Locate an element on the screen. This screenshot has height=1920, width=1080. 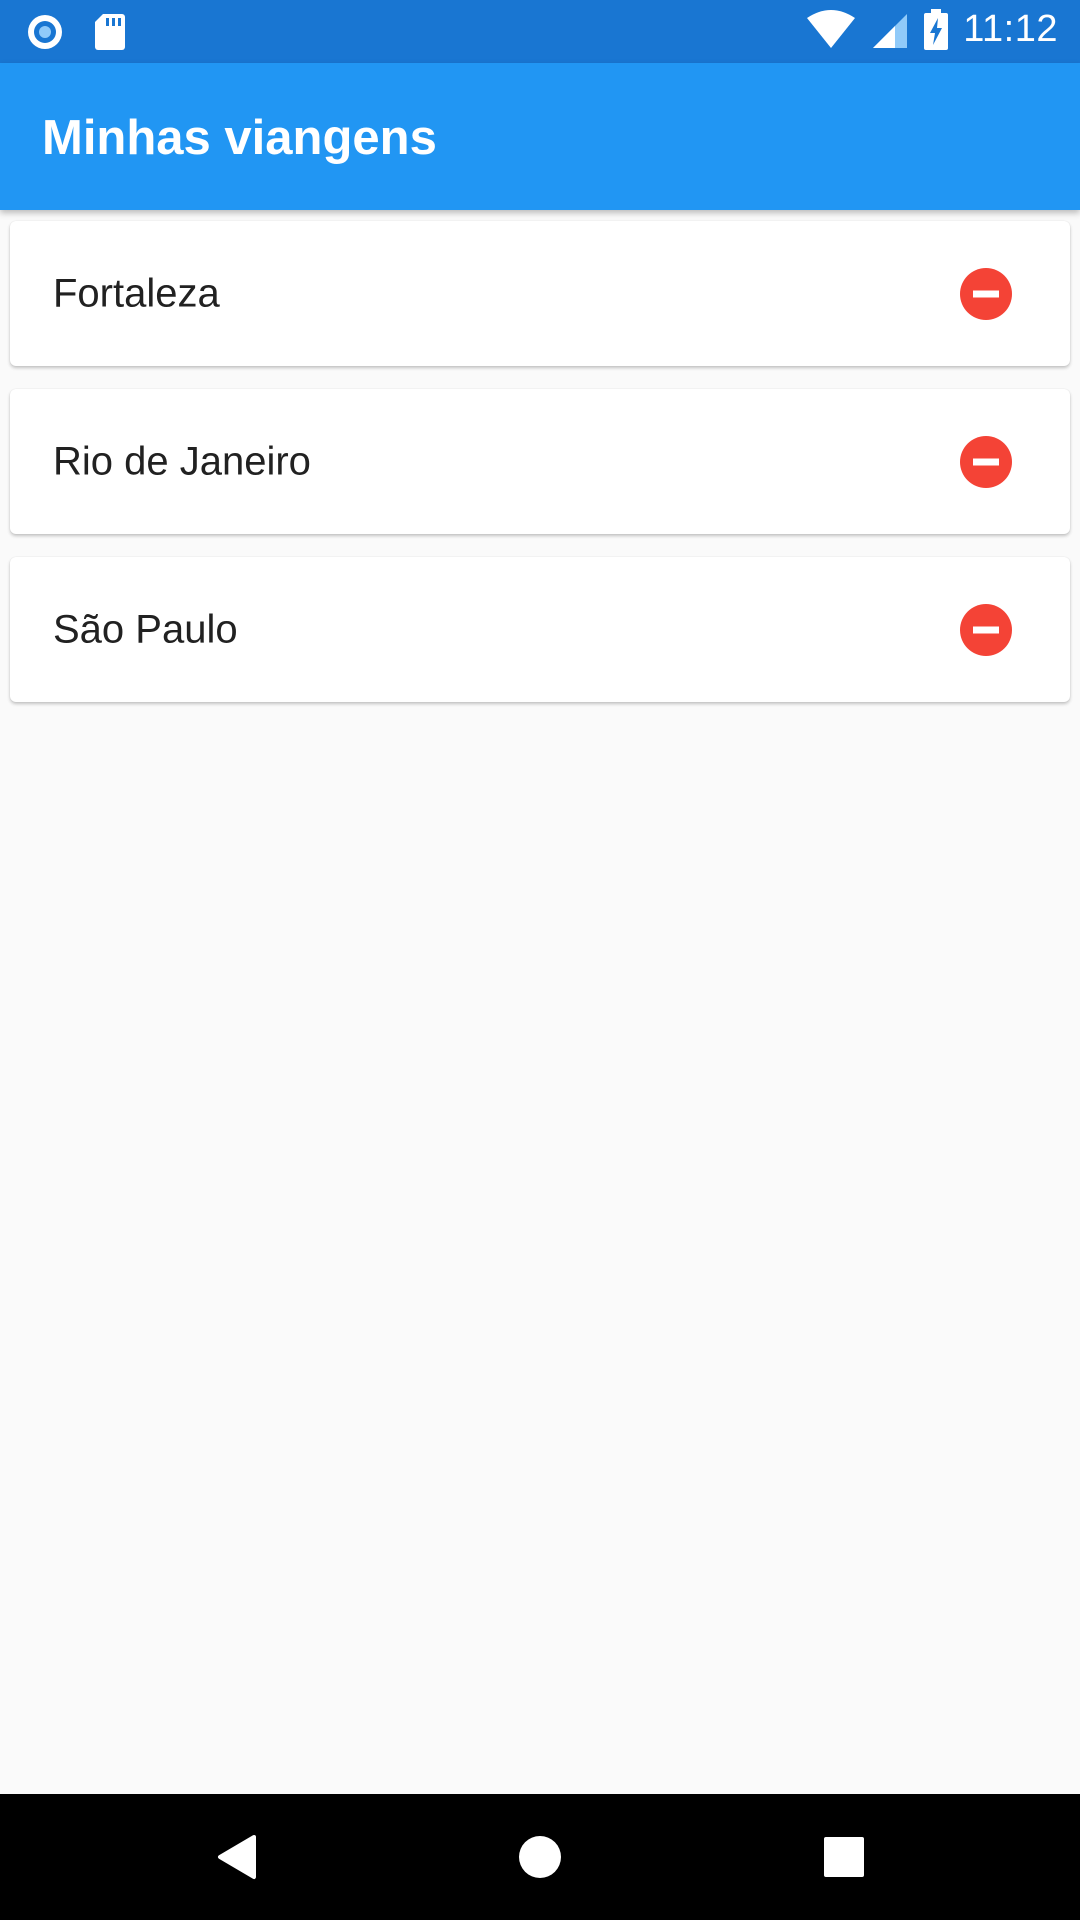
status-icons-left is located at coordinates (76, 32).